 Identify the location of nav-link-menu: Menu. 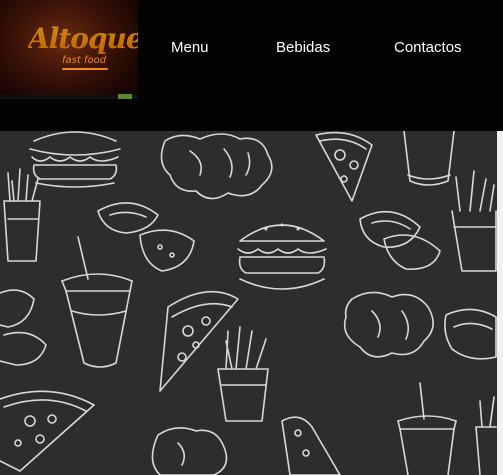
(190, 47).